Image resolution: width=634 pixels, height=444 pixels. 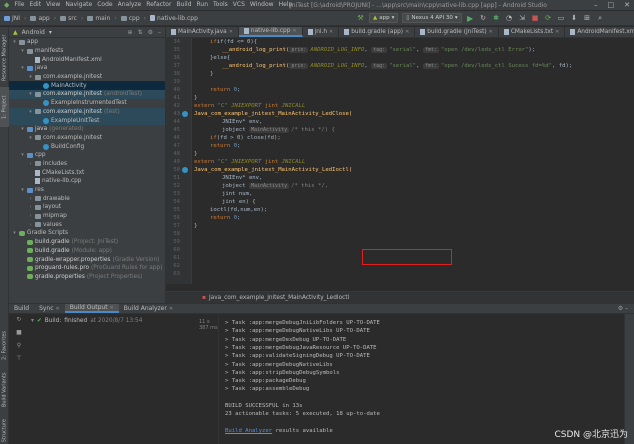 What do you see at coordinates (87, 42) in the screenshot?
I see `tree-item: ▾ app` at bounding box center [87, 42].